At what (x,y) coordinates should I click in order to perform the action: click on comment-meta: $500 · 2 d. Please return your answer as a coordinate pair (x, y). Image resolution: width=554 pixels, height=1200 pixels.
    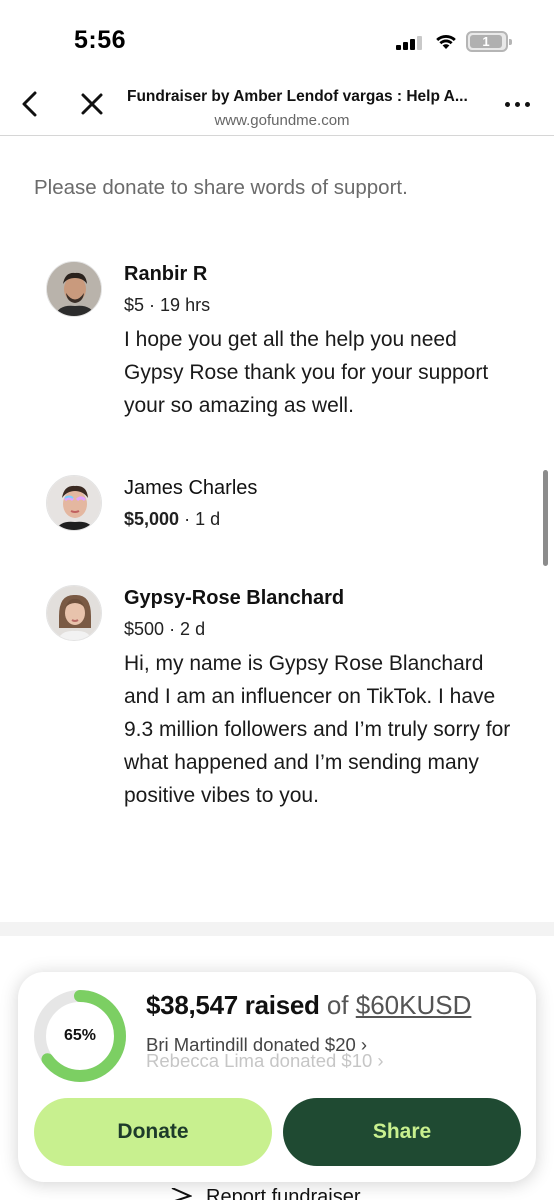
    Looking at the image, I should click on (324, 629).